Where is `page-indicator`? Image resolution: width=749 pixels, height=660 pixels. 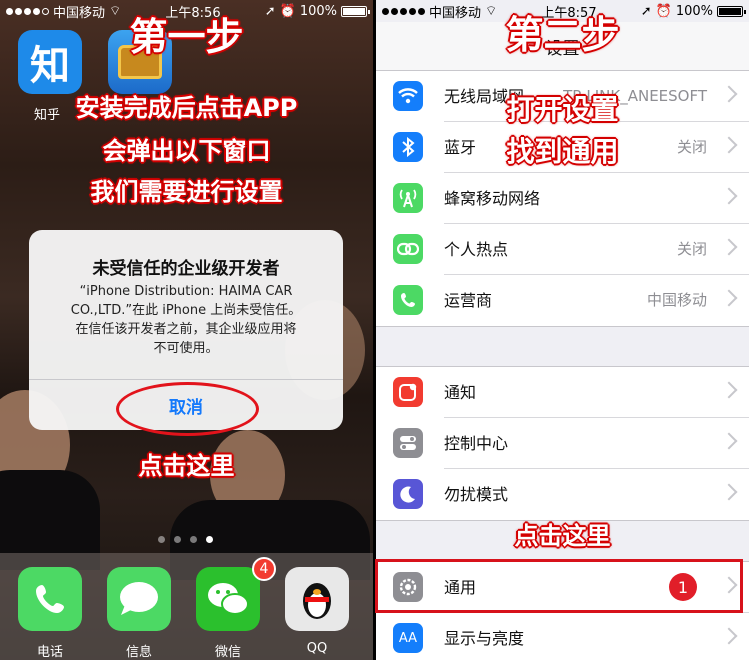 page-indicator is located at coordinates (185, 539).